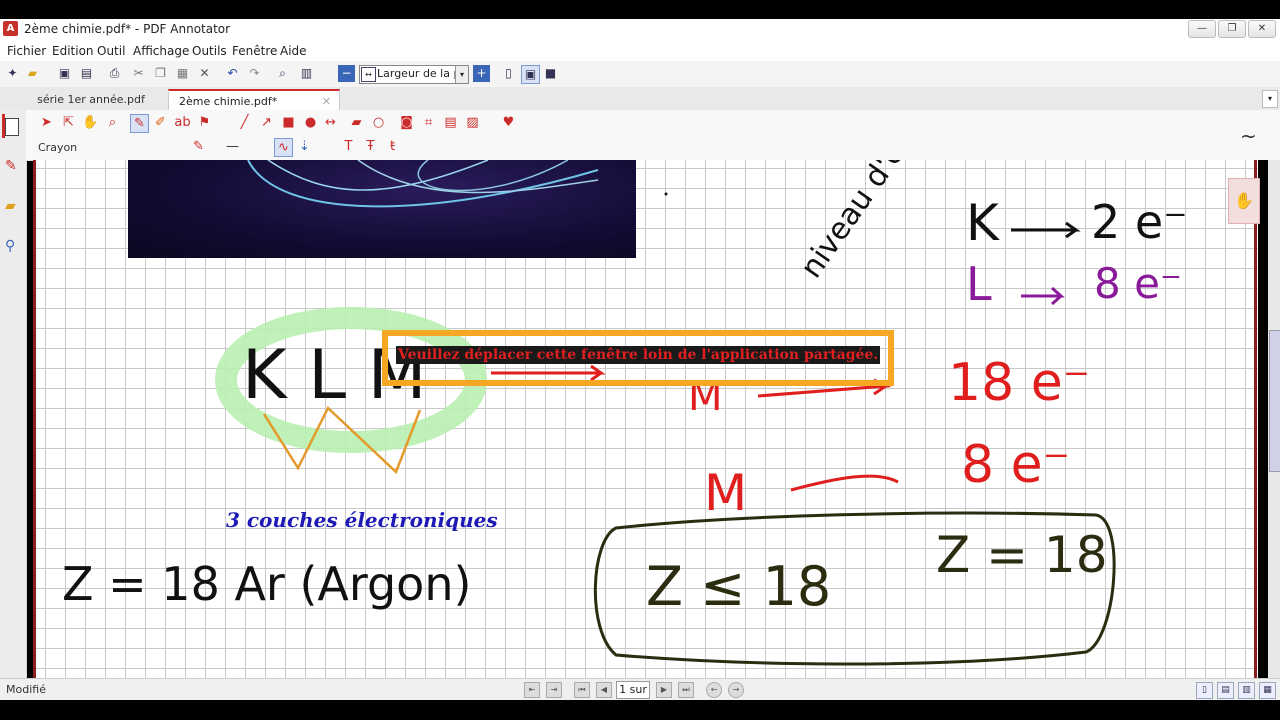 Image resolution: width=1280 pixels, height=720 pixels. What do you see at coordinates (293, 51) in the screenshot?
I see `menu-aide: Aide` at bounding box center [293, 51].